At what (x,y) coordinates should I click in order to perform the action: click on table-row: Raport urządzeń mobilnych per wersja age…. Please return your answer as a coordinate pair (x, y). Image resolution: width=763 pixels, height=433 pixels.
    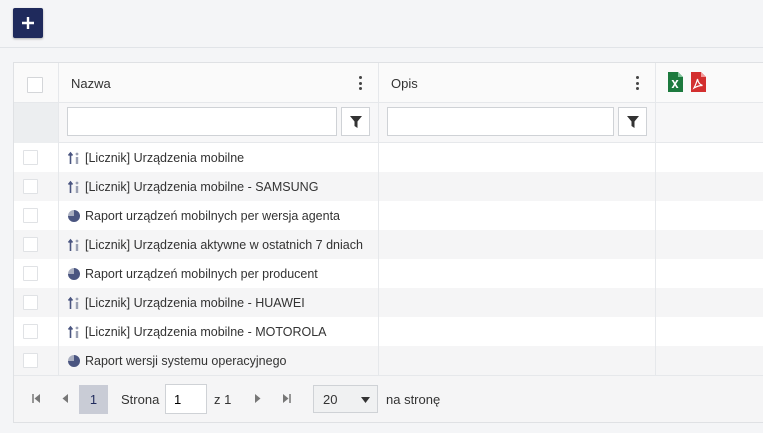
    Looking at the image, I should click on (388, 215).